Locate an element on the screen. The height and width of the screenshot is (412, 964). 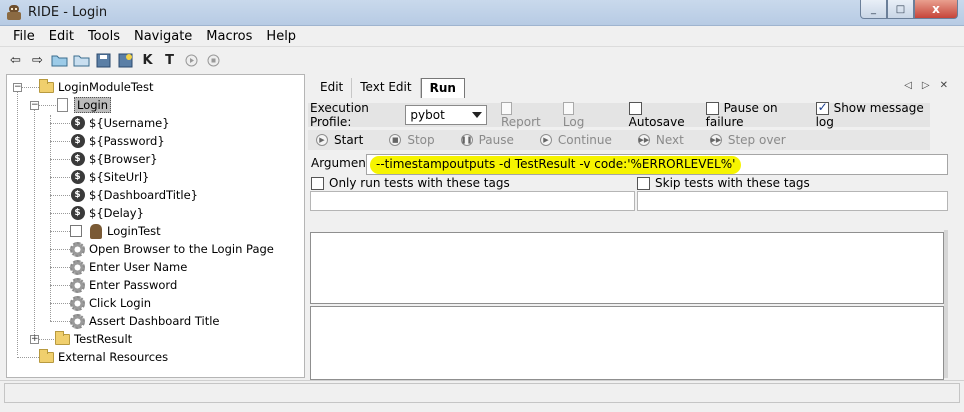
tree-item-keyword: Click Login is located at coordinates (110, 303).